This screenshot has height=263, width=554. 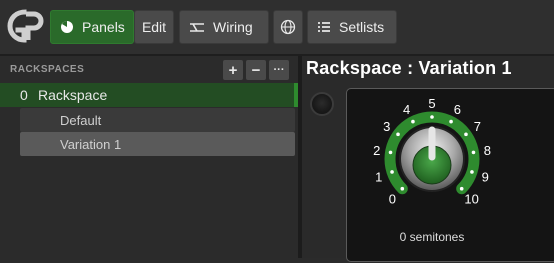 I want to click on globe-button, so click(x=288, y=27).